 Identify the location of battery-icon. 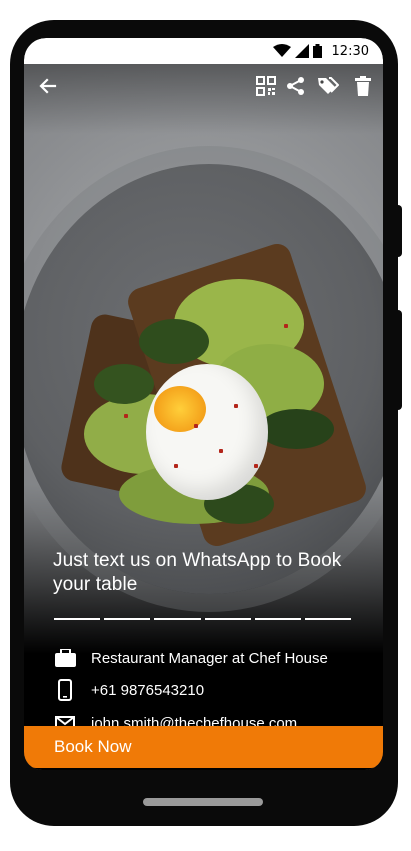
(317, 51).